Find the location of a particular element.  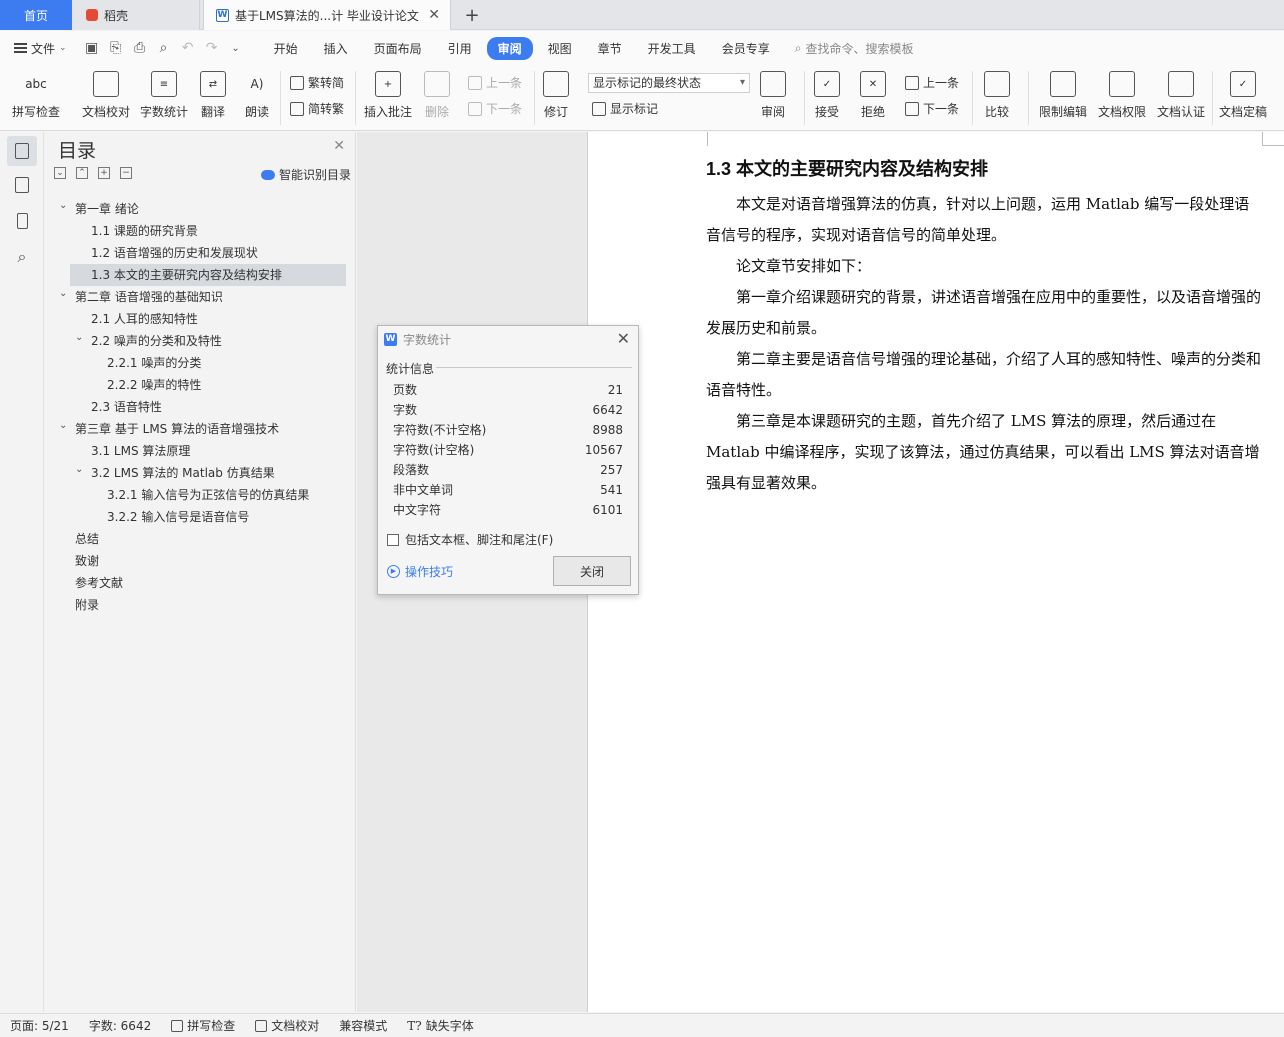

insert-comment-button: + 插入批注 is located at coordinates (388, 95).